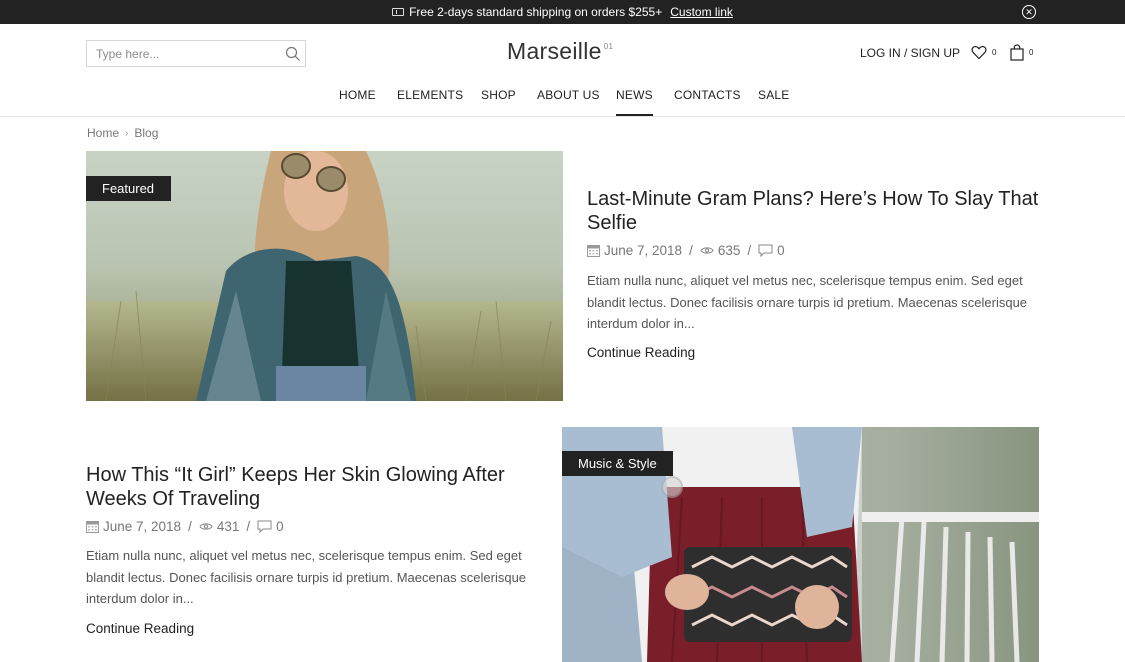  Describe the element at coordinates (701, 12) in the screenshot. I see `announcement-link: Custom link` at that location.